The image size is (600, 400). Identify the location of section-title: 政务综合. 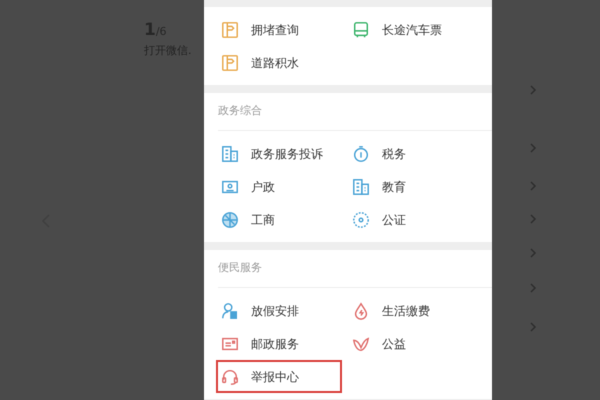
(240, 111).